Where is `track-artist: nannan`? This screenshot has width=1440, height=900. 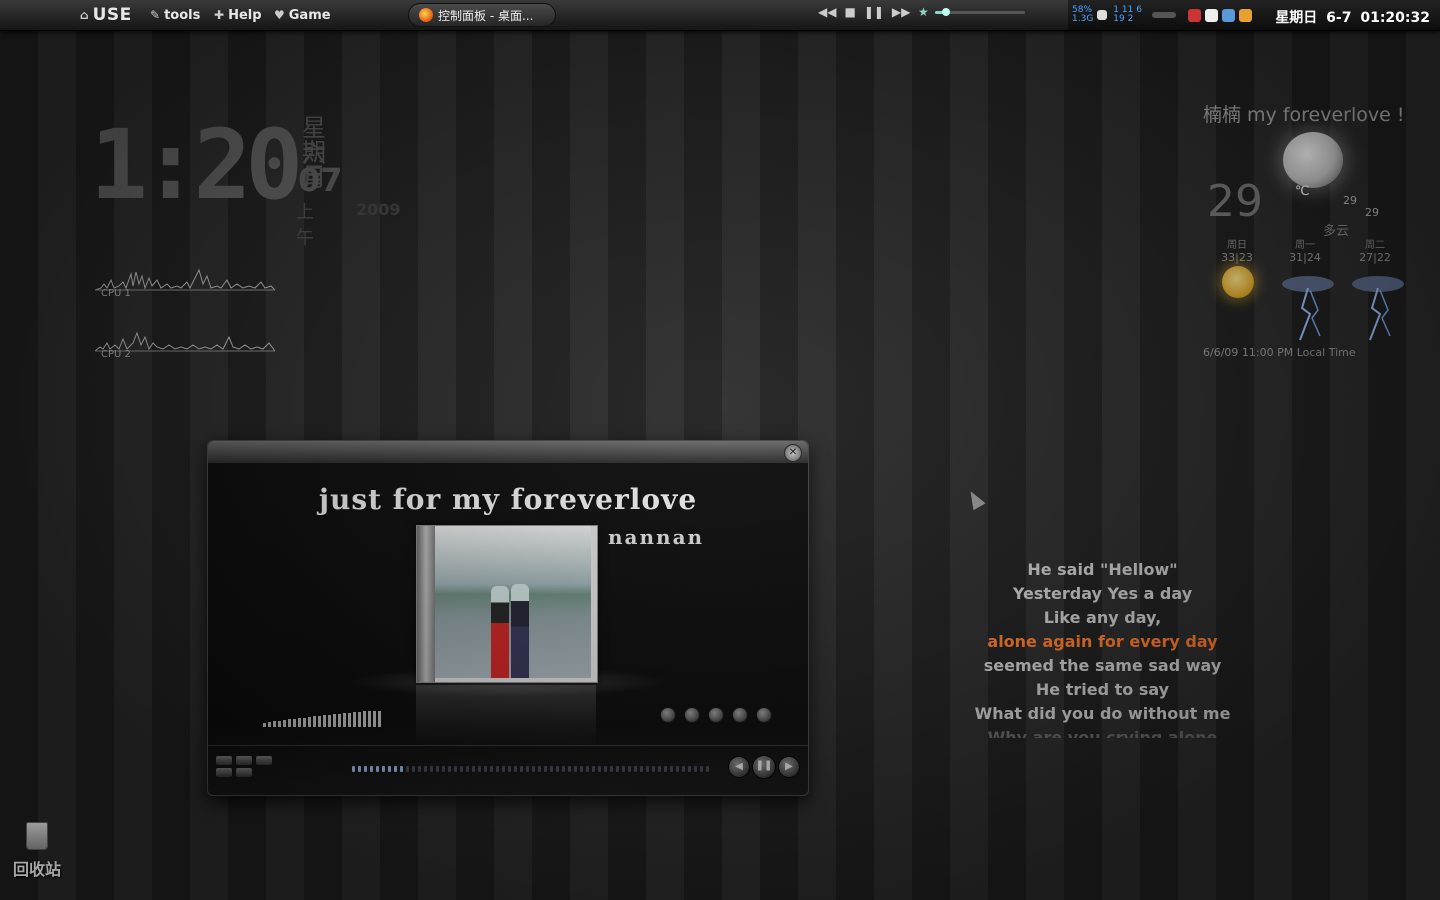 track-artist: nannan is located at coordinates (656, 537).